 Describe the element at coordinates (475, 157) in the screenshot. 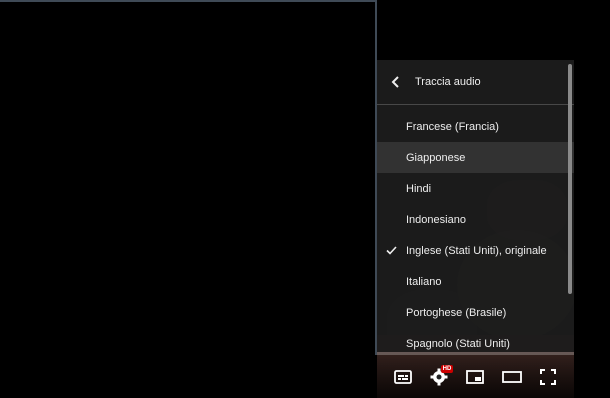

I see `menu-item-giapponese: Giapponese` at that location.